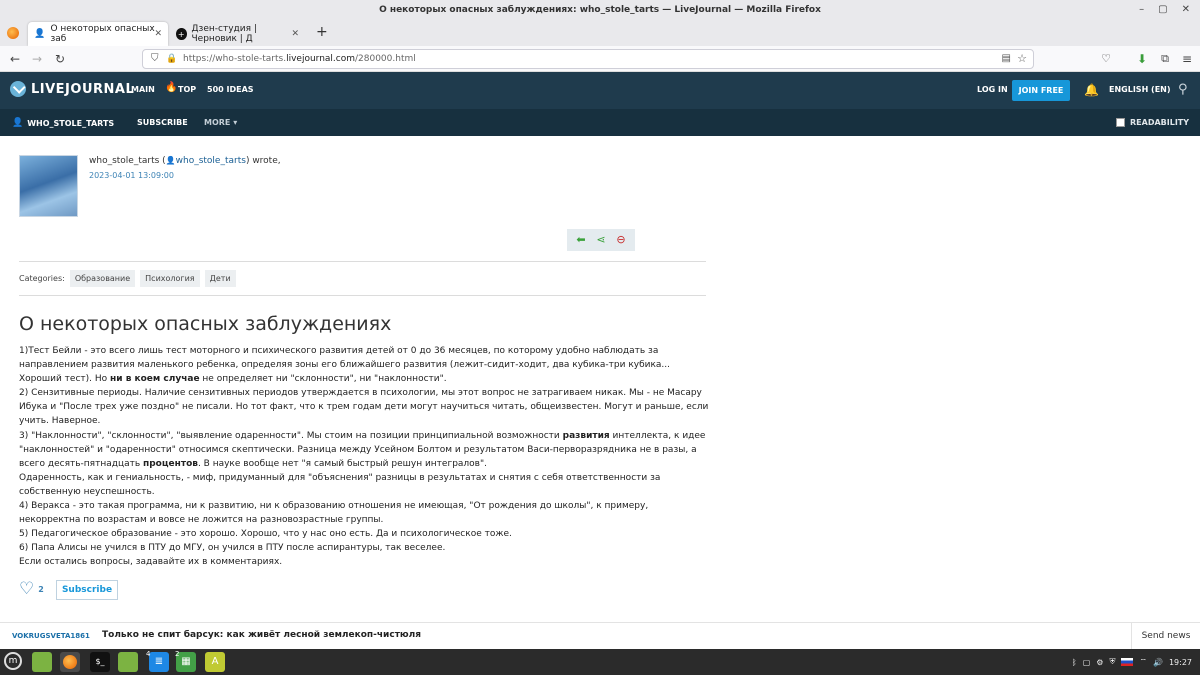 The width and height of the screenshot is (1200, 677). Describe the element at coordinates (37, 59) in the screenshot. I see `forward-icon: →` at that location.